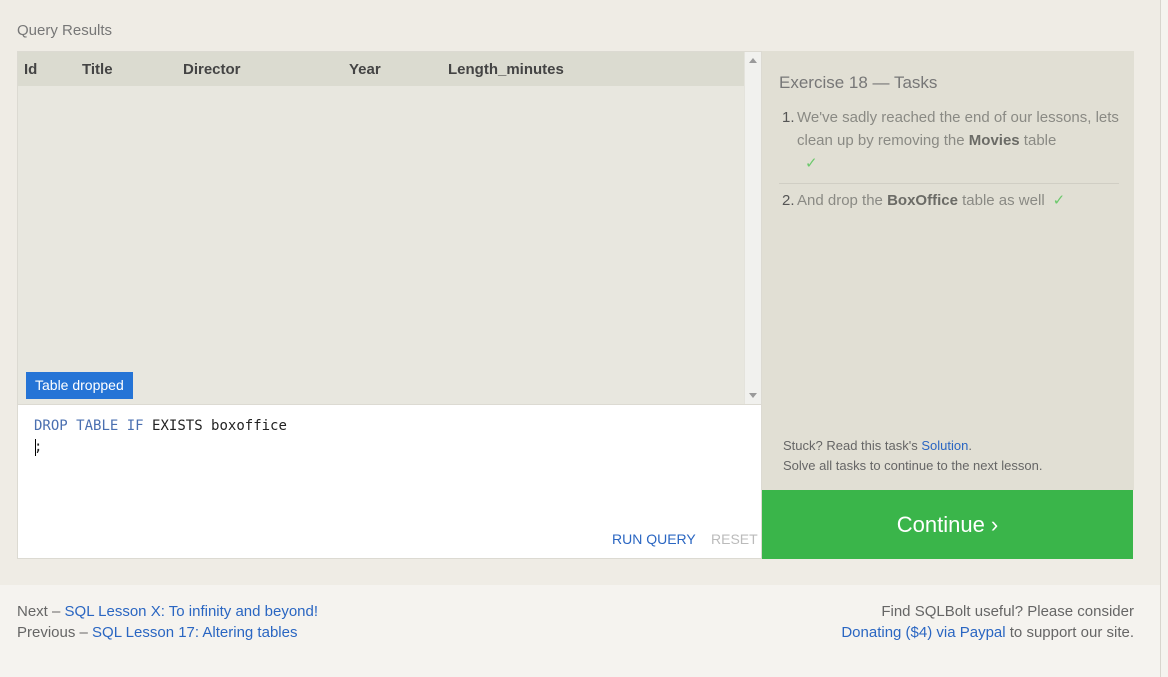  Describe the element at coordinates (31, 69) in the screenshot. I see `column-header-id: Id` at that location.